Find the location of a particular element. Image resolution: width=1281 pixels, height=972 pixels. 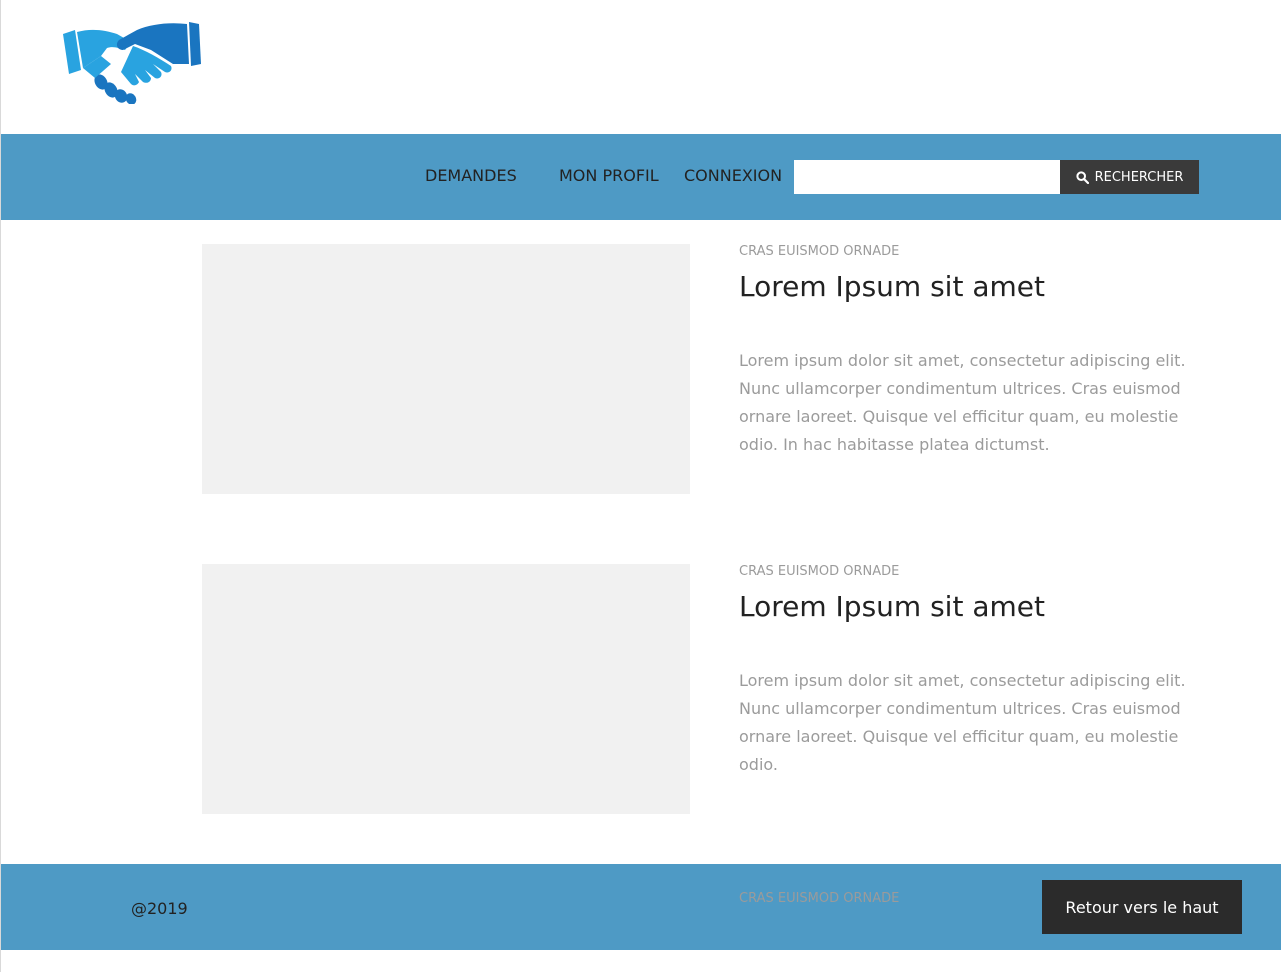

navbar: DEMANDES MON PROFIL CONNEXION RECHERCHER is located at coordinates (641, 177).